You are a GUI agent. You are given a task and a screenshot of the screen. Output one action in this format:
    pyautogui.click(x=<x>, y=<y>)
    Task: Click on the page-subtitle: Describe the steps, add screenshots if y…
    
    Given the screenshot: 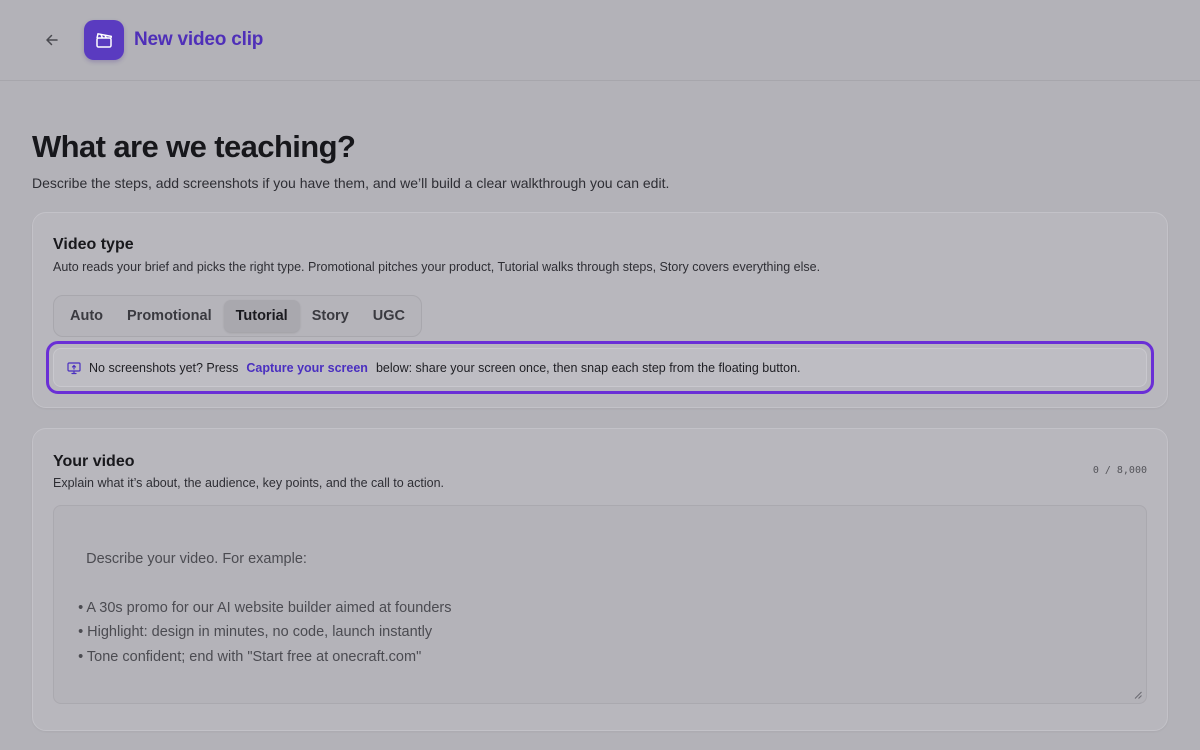 What is the action you would take?
    pyautogui.click(x=351, y=183)
    